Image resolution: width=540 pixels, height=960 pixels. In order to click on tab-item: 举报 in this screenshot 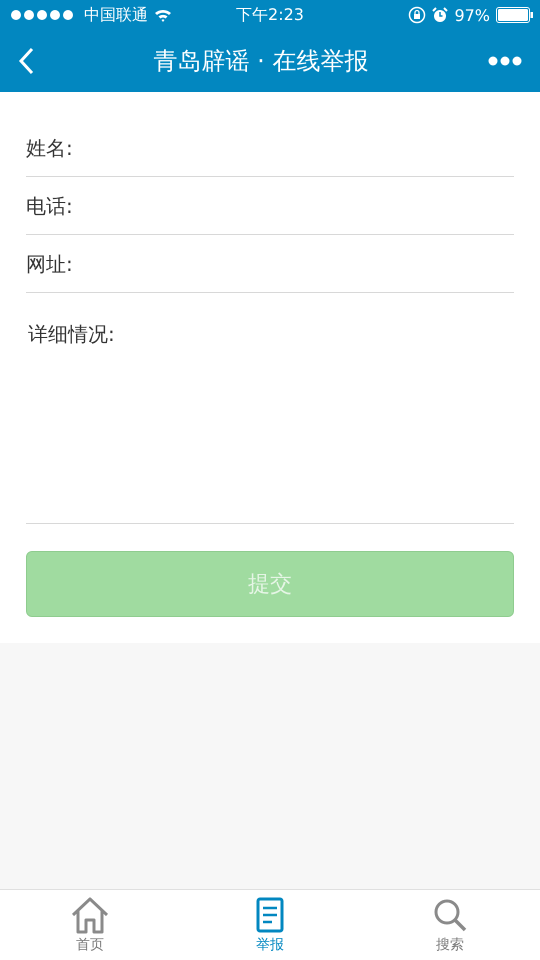, I will do `click(270, 925)`.